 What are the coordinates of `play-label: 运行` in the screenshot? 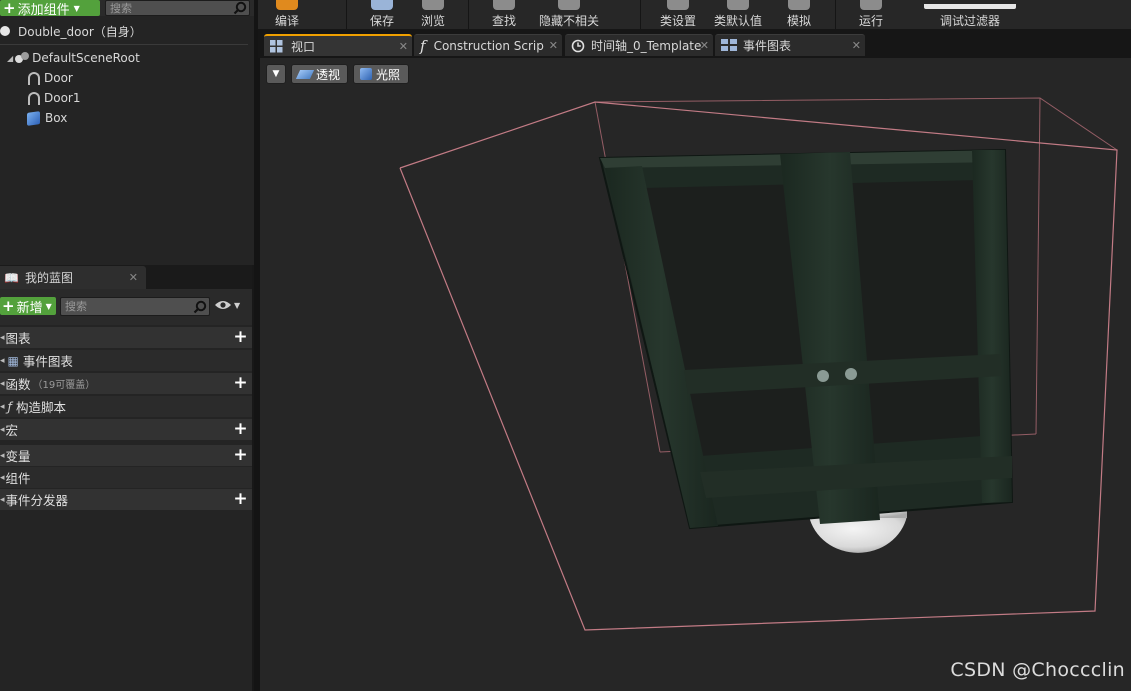 It's located at (870, 21).